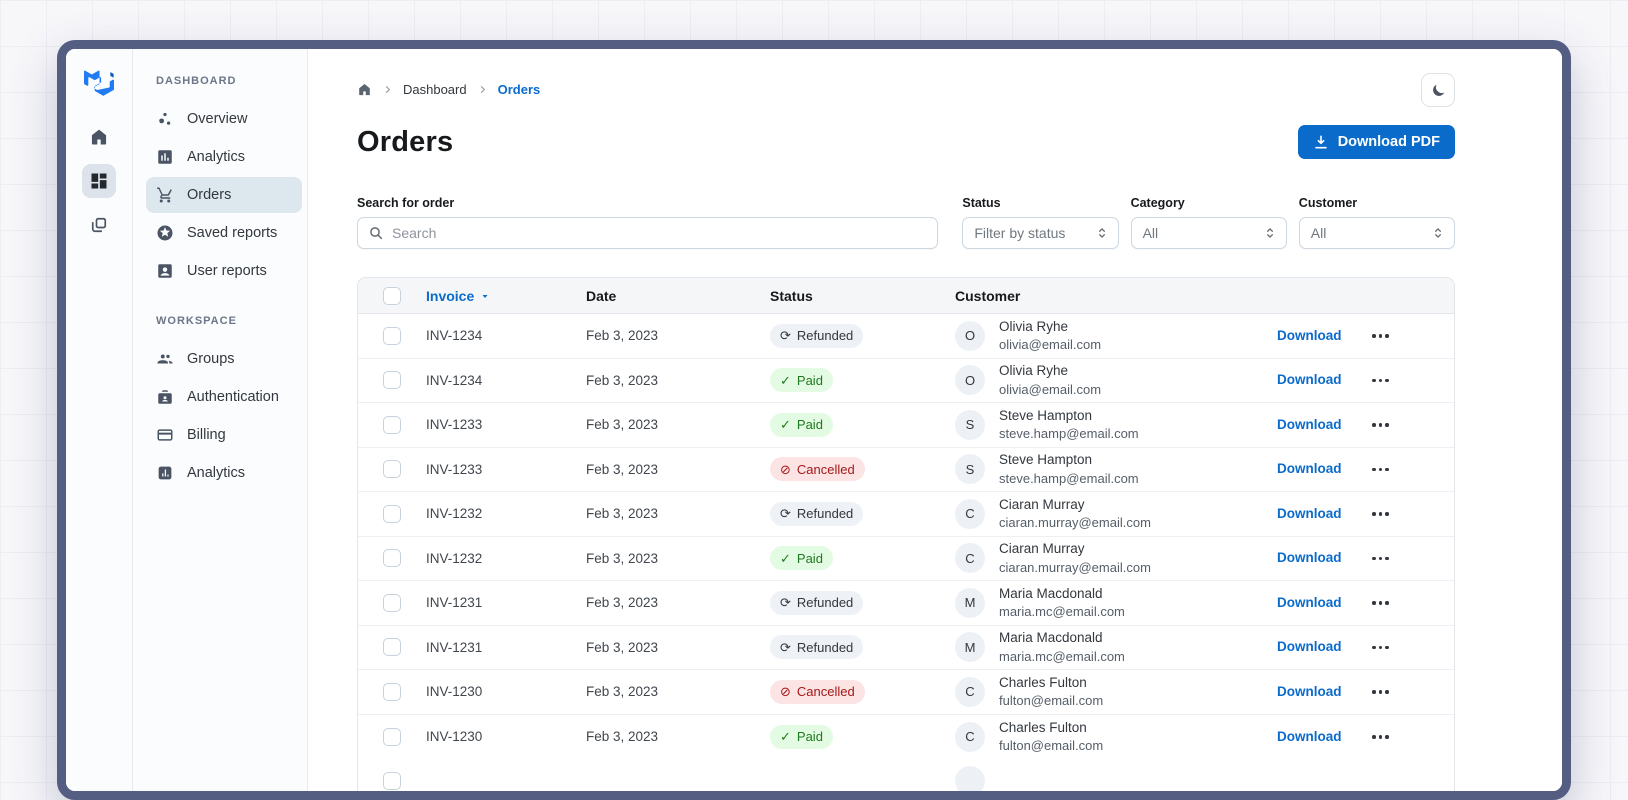 This screenshot has width=1628, height=800. I want to click on sidebar-item-saved-reports: Saved reports, so click(224, 233).